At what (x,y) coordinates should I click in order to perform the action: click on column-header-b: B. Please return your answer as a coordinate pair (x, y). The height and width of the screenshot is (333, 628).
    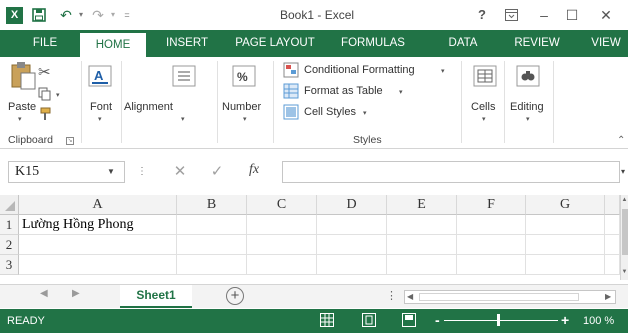
    Looking at the image, I should click on (212, 205).